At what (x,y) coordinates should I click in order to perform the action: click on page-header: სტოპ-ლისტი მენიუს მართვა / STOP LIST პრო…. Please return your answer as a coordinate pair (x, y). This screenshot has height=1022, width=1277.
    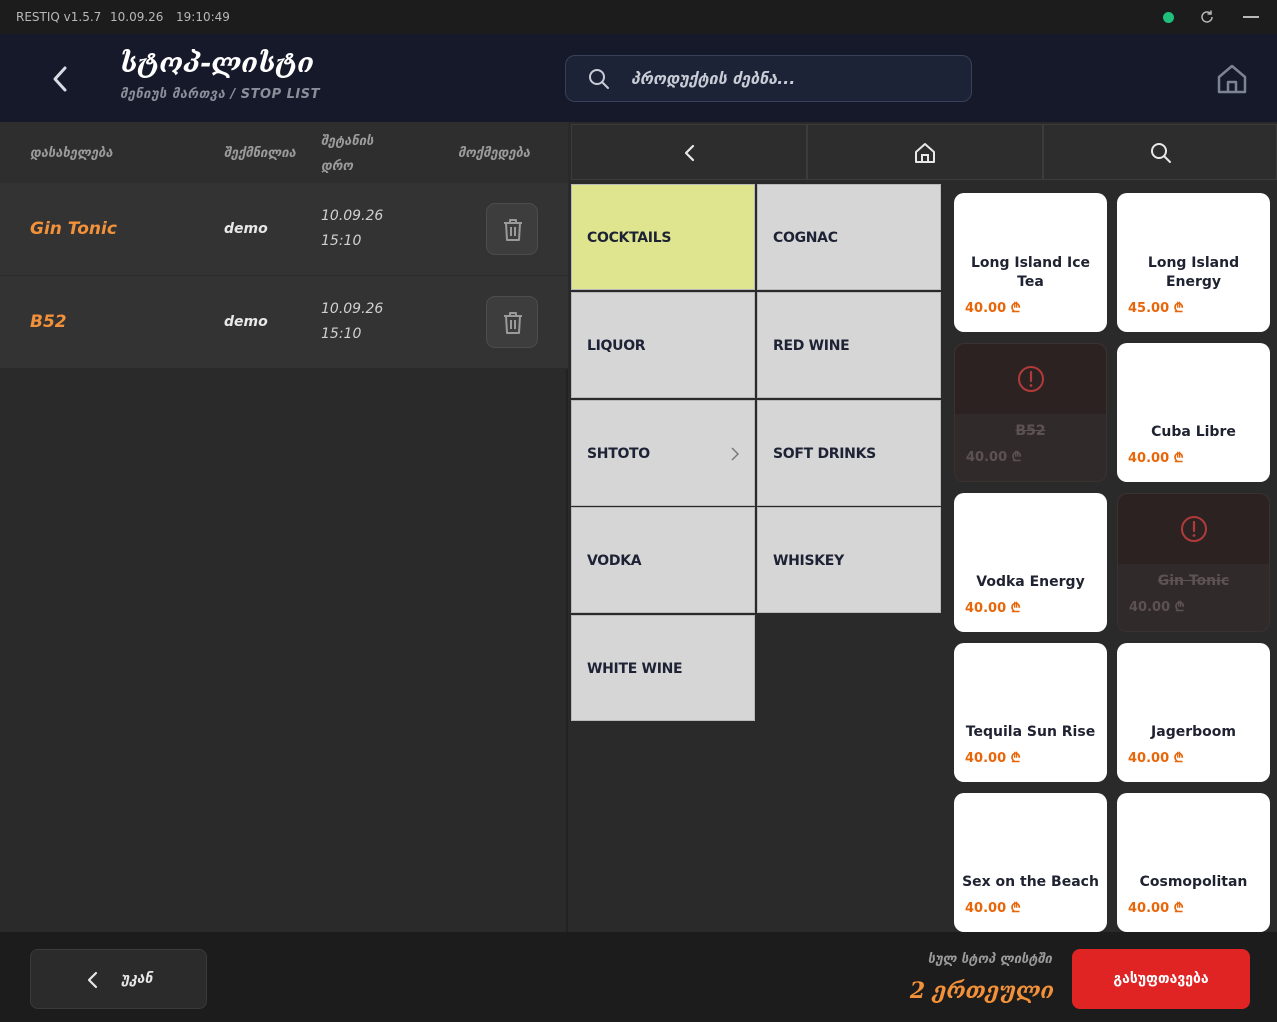
    Looking at the image, I should click on (638, 78).